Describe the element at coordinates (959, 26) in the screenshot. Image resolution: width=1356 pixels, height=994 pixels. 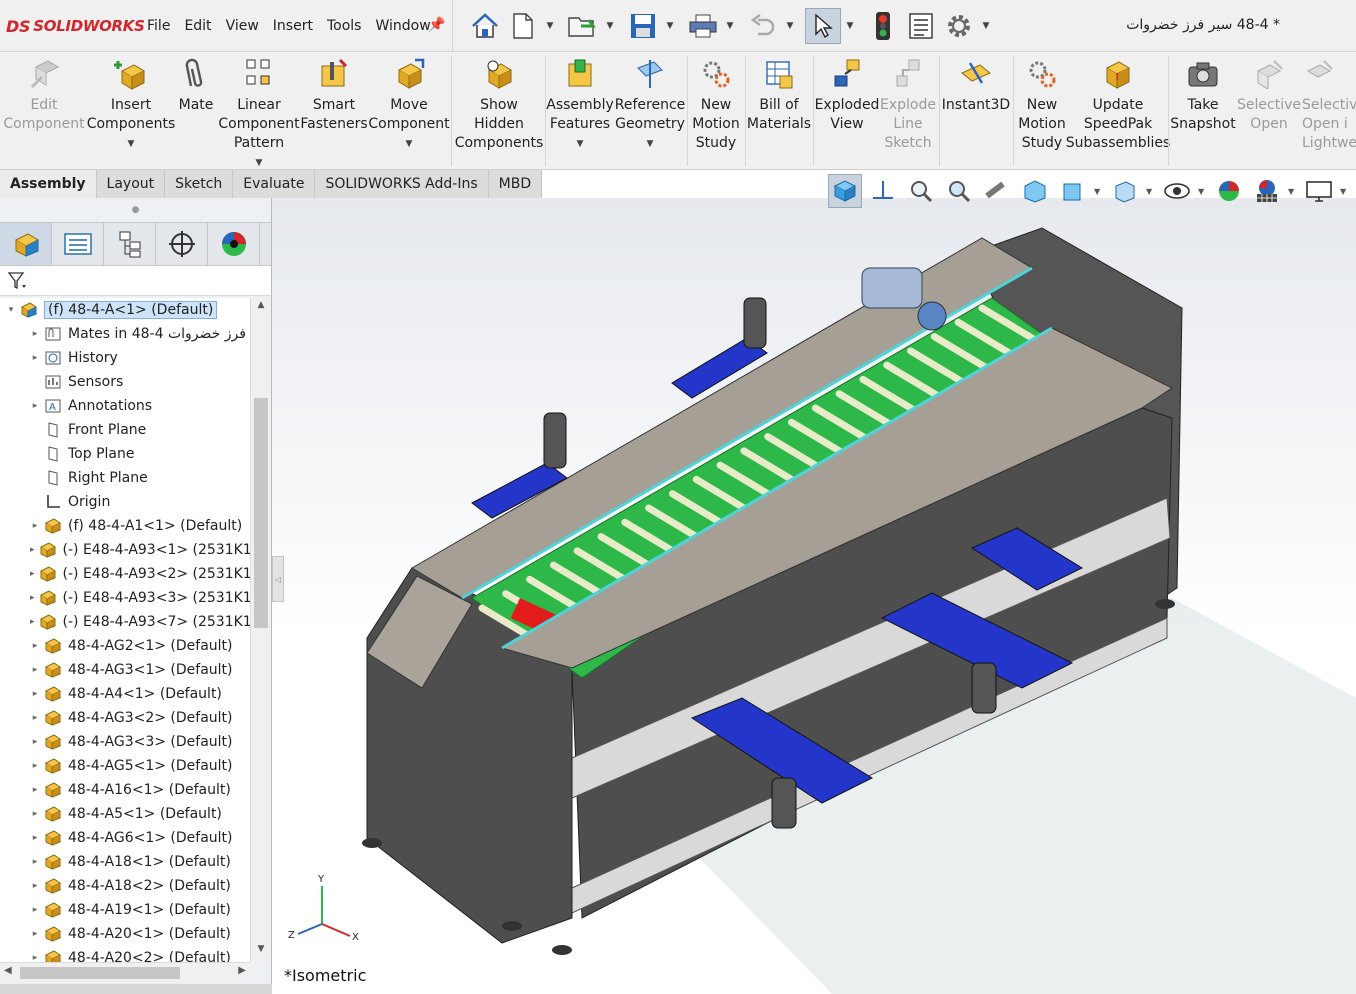
I see `options-gear-icon` at that location.